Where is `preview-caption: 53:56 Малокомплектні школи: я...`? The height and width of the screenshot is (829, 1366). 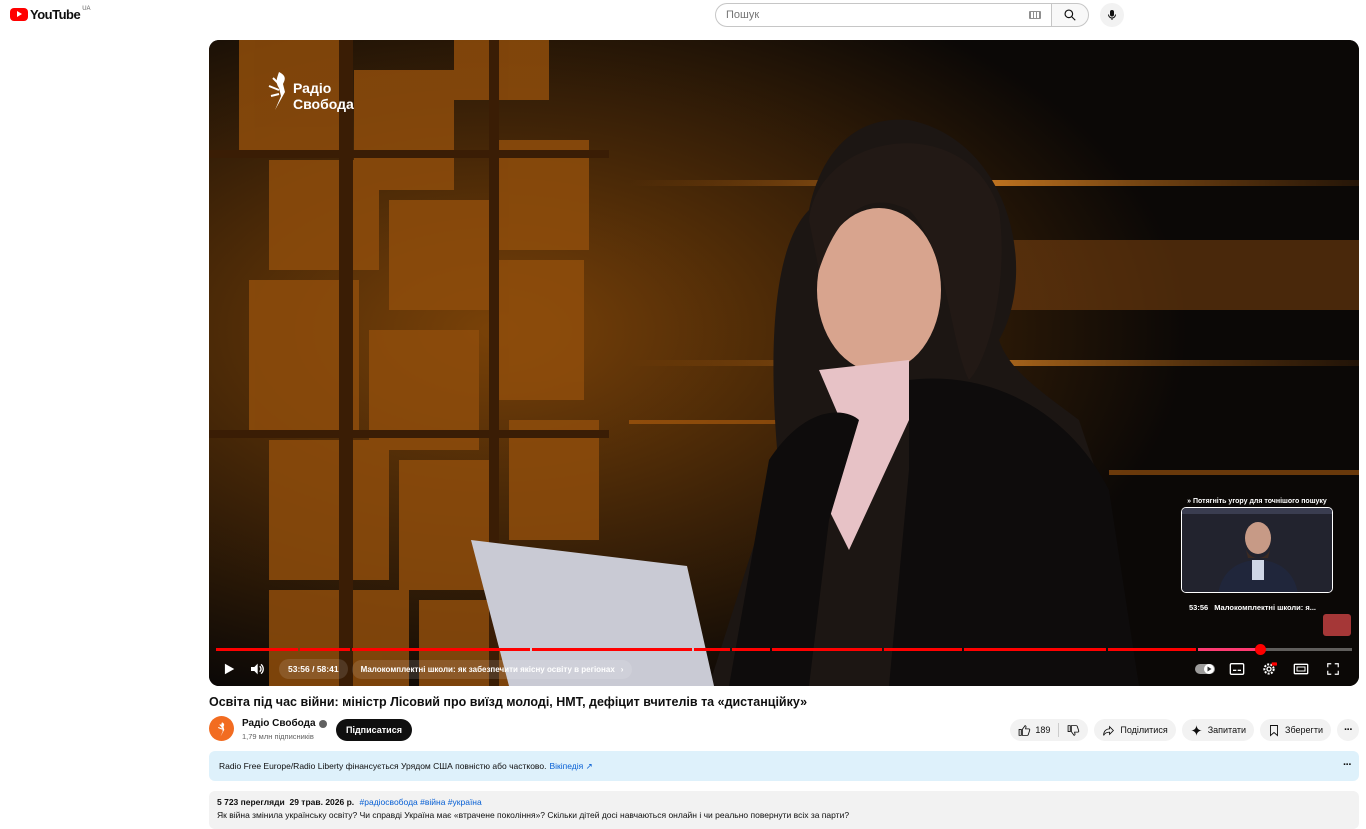
preview-caption: 53:56 Малокомплектні школи: я... is located at coordinates (1257, 607).